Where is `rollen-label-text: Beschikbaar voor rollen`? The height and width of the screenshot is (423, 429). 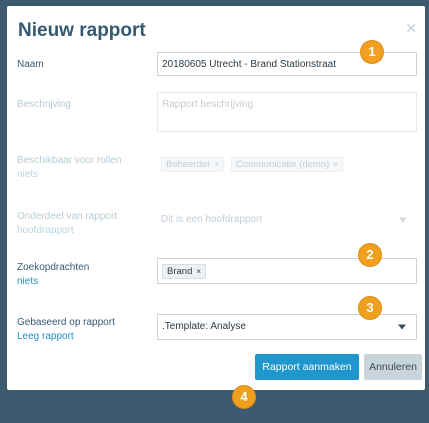
rollen-label-text: Beschikbaar voor rollen is located at coordinates (69, 160).